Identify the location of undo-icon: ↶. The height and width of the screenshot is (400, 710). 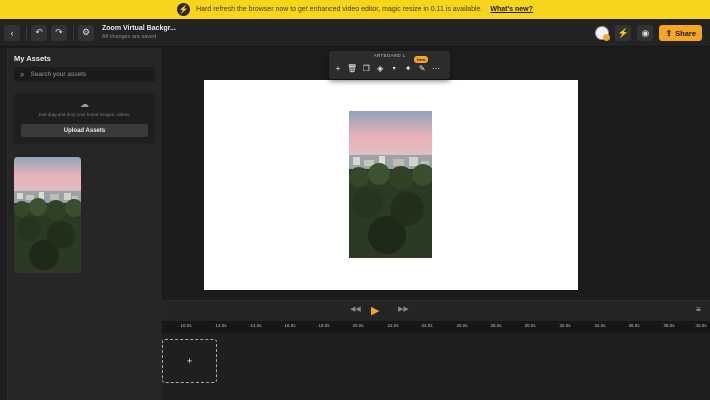
(39, 32).